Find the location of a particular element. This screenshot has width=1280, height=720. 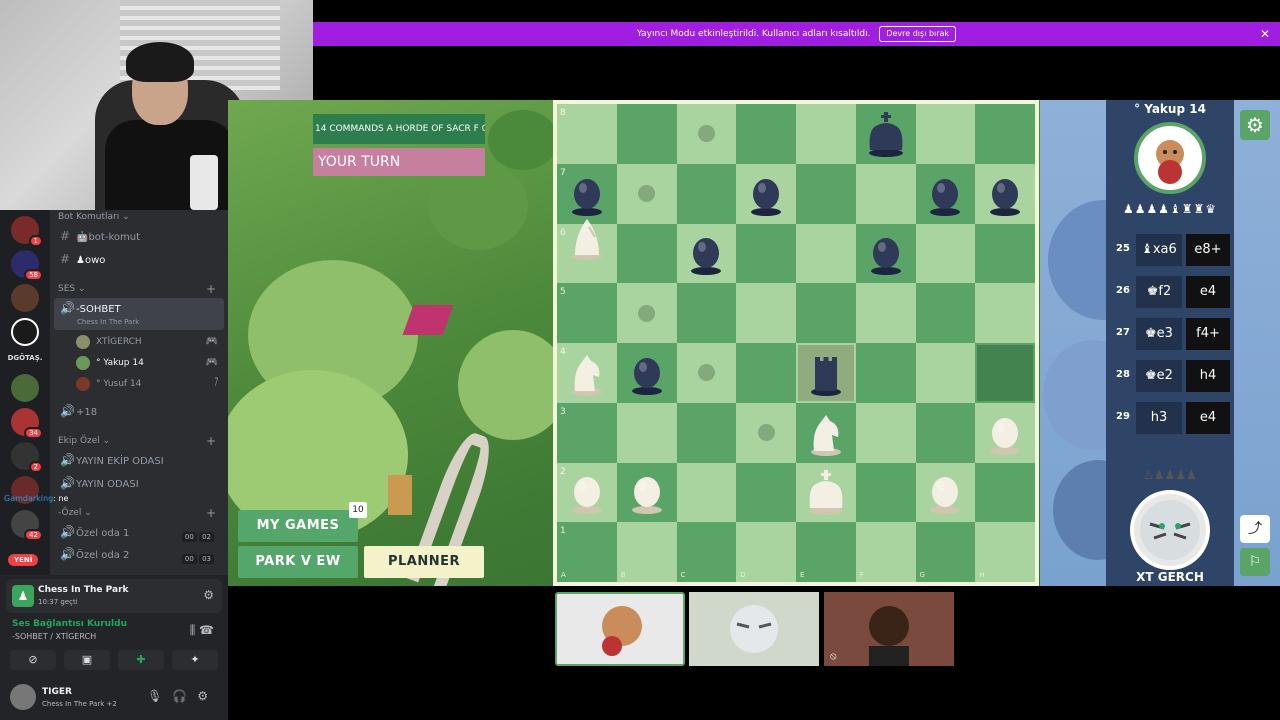

move-row: 26 ♚f2 e4 is located at coordinates (1171, 293).